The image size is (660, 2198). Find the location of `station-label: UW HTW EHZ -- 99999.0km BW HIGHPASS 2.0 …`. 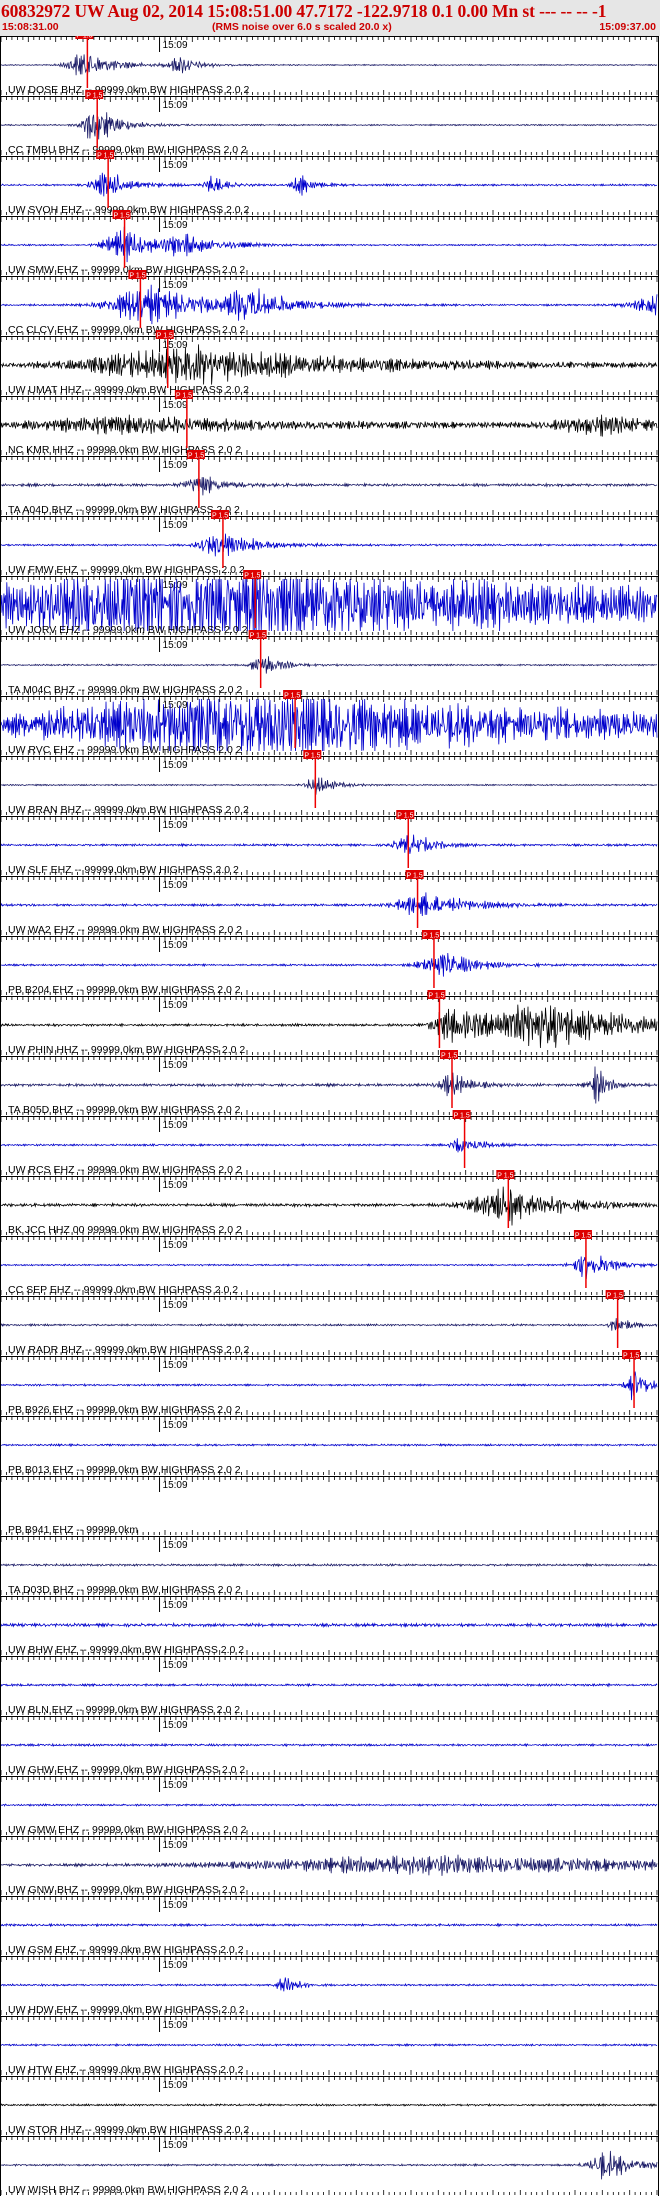

station-label: UW HTW EHZ -- 99999.0km BW HIGHPASS 2.0 … is located at coordinates (126, 2070).